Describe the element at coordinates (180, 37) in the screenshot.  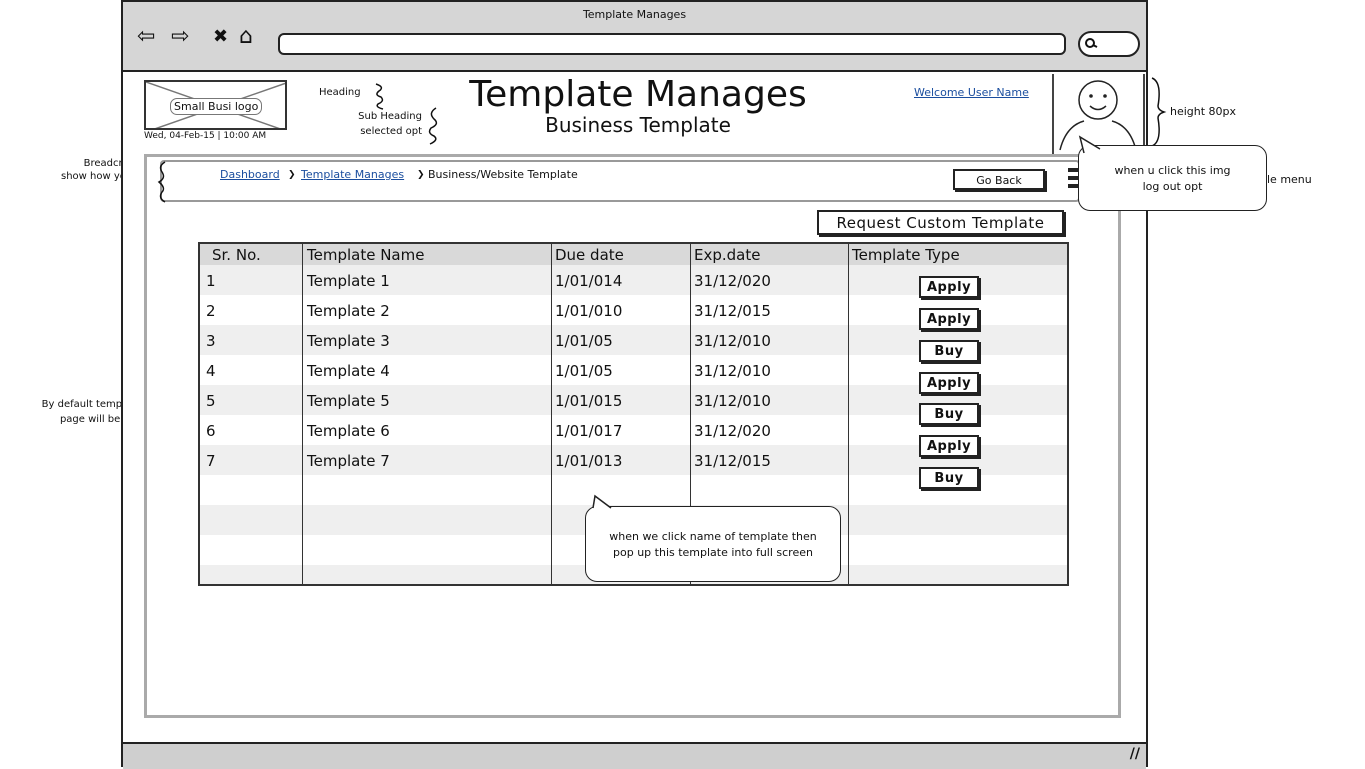
I see `forward-icon: ⇨` at that location.